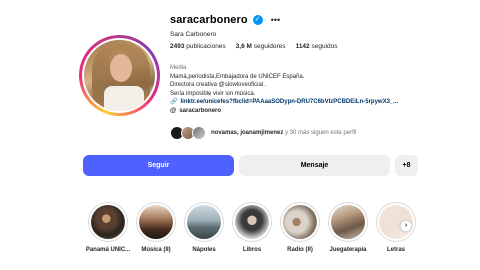  What do you see at coordinates (178, 68) in the screenshot?
I see `bio-category: Media` at bounding box center [178, 68].